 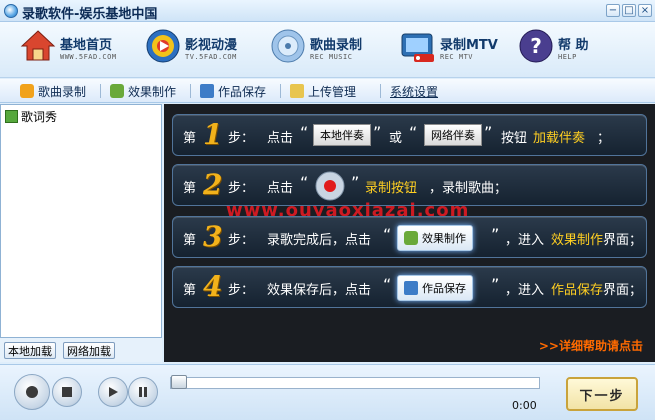 What do you see at coordinates (211, 57) in the screenshot?
I see `nav-video-sub: TV.5FAD.COM` at bounding box center [211, 57].